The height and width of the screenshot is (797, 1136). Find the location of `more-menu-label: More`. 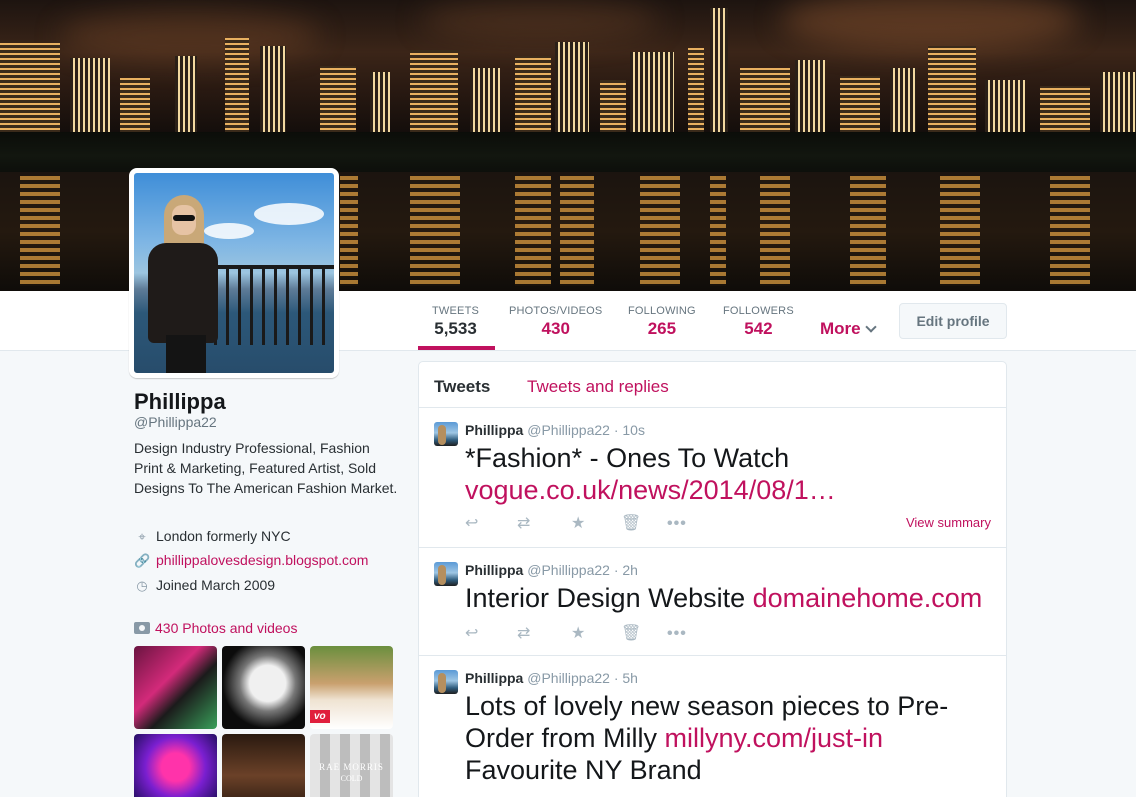

more-menu-label: More is located at coordinates (840, 328).